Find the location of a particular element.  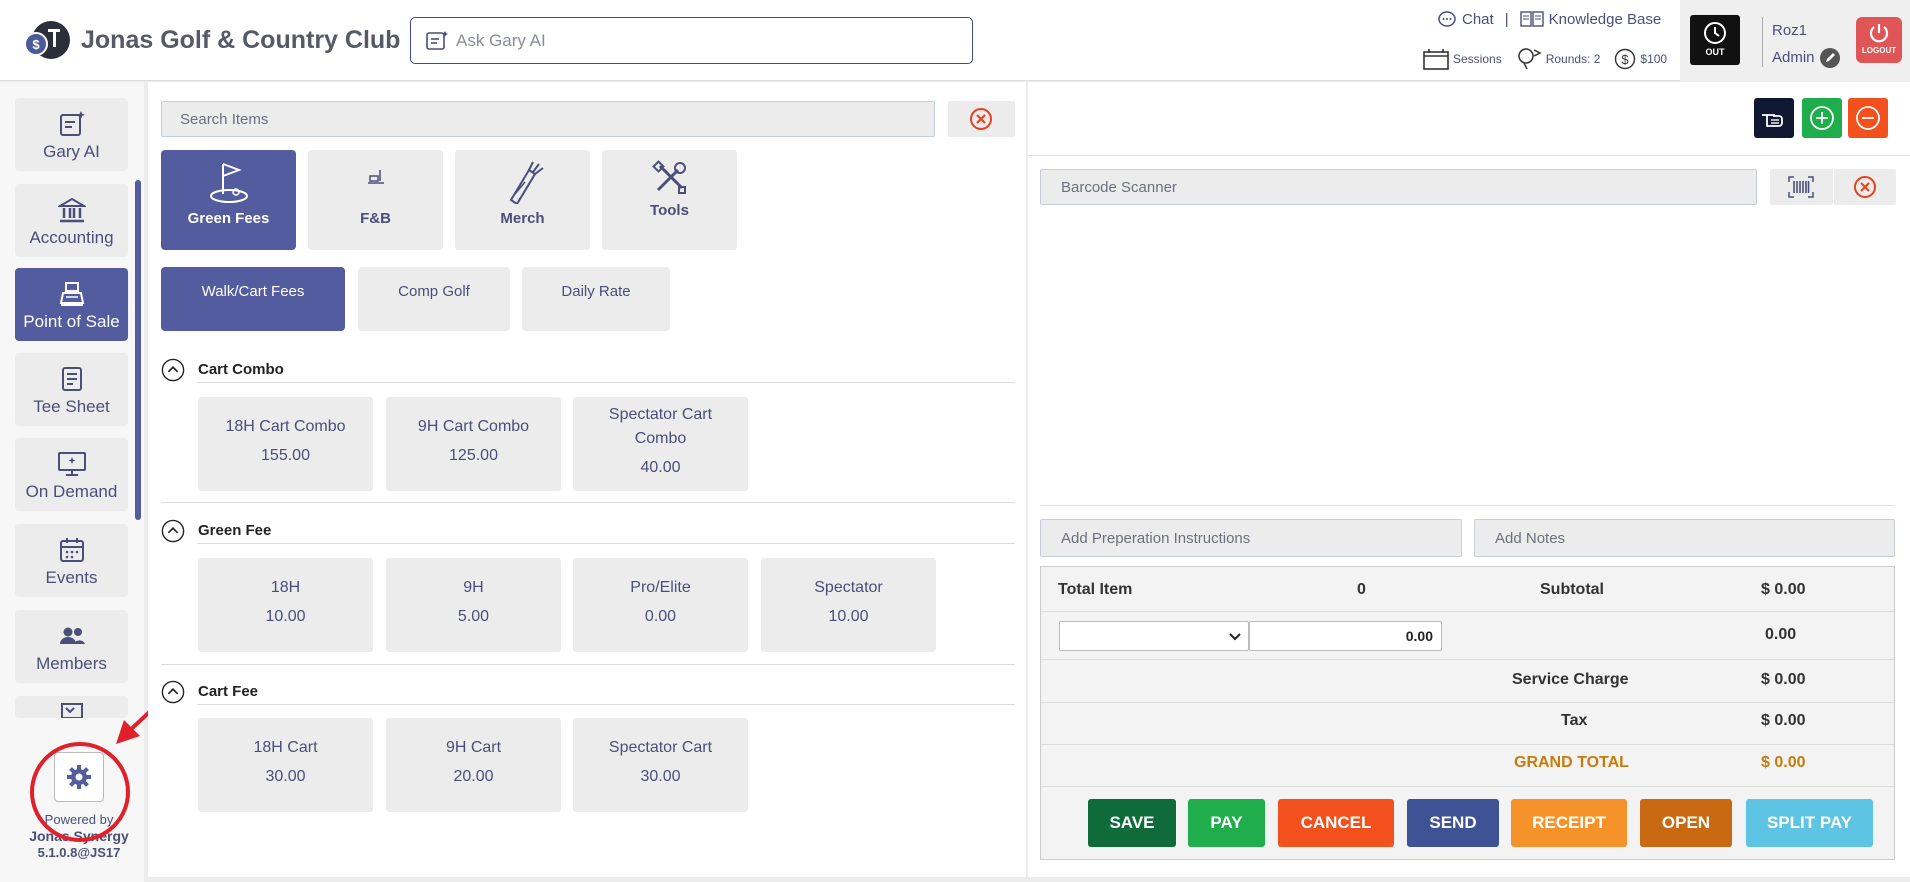

chat-link: Chat is located at coordinates (1478, 19).